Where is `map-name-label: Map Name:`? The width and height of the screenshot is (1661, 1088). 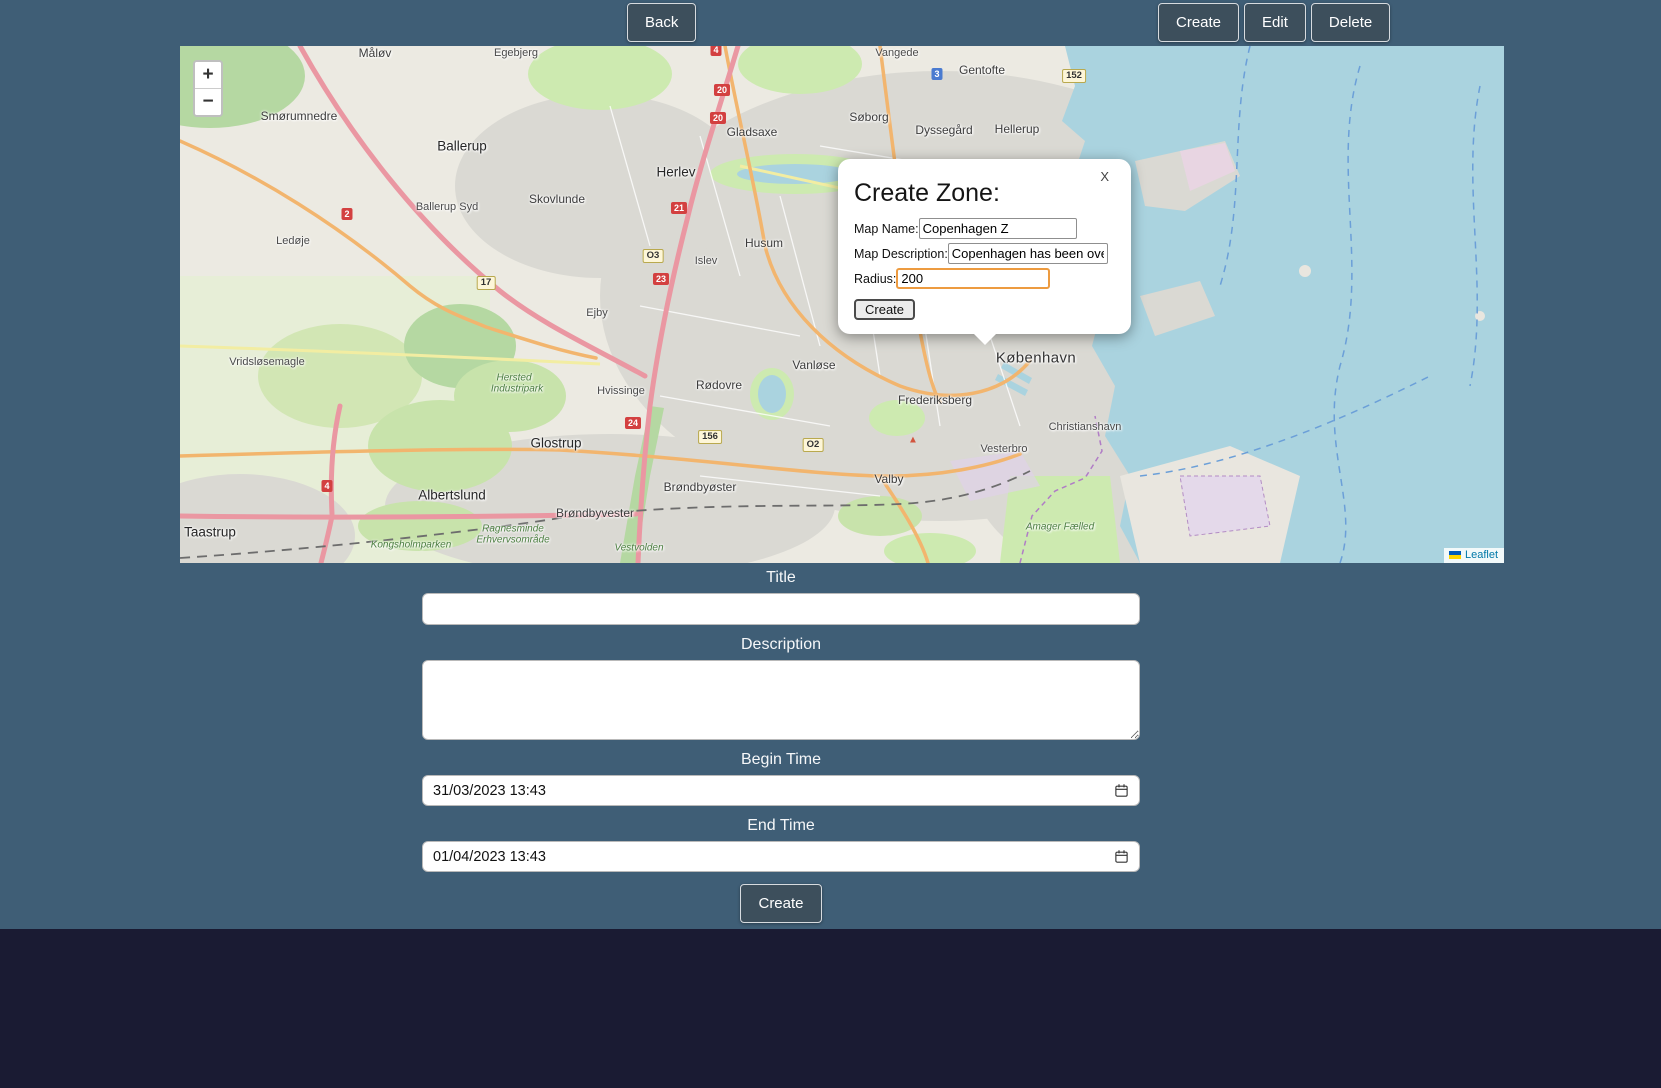
map-name-label: Map Name: is located at coordinates (886, 228).